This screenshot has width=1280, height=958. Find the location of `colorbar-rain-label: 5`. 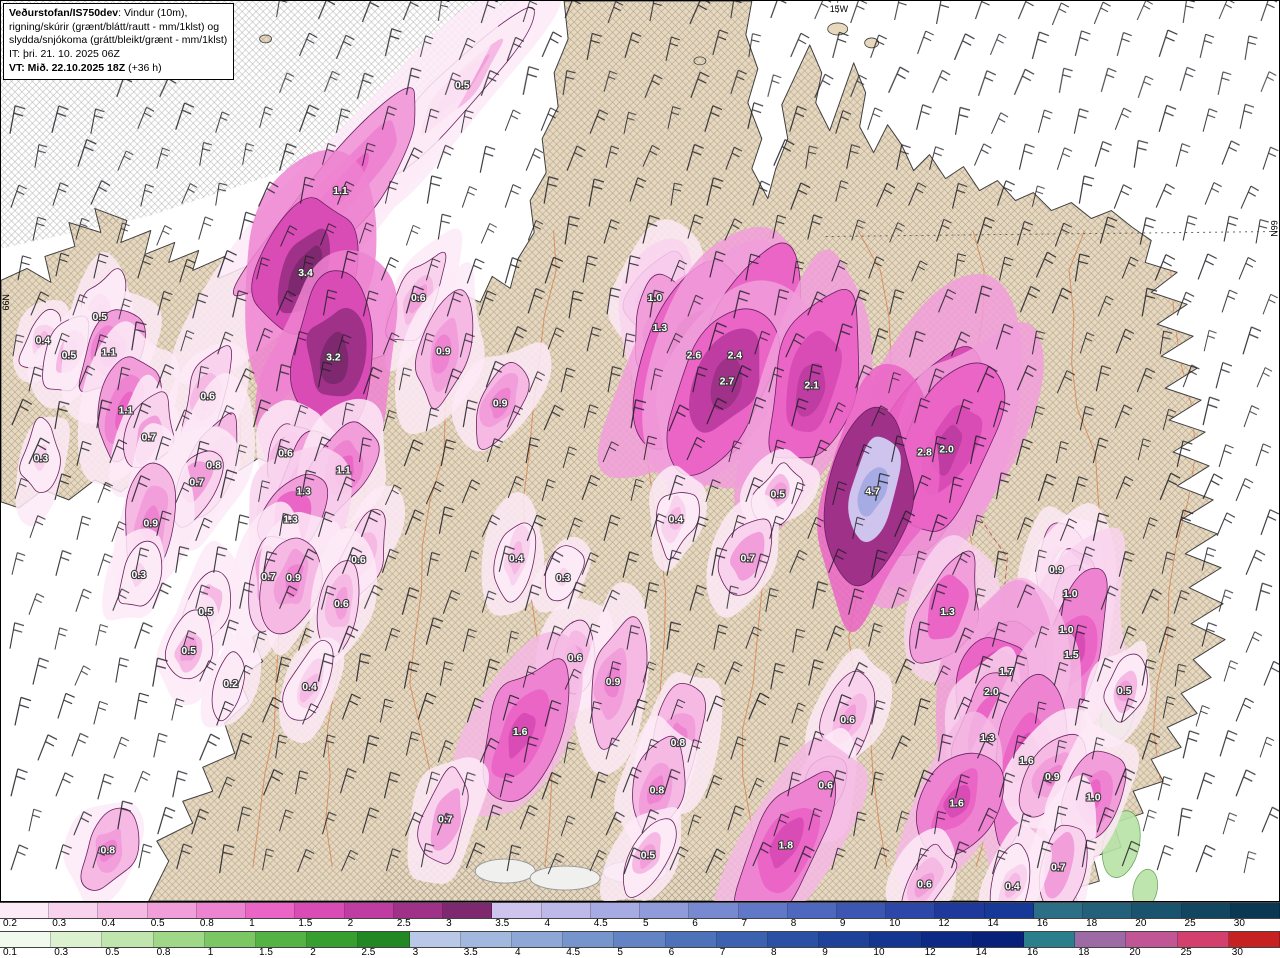

colorbar-rain-label: 5 is located at coordinates (646, 923).